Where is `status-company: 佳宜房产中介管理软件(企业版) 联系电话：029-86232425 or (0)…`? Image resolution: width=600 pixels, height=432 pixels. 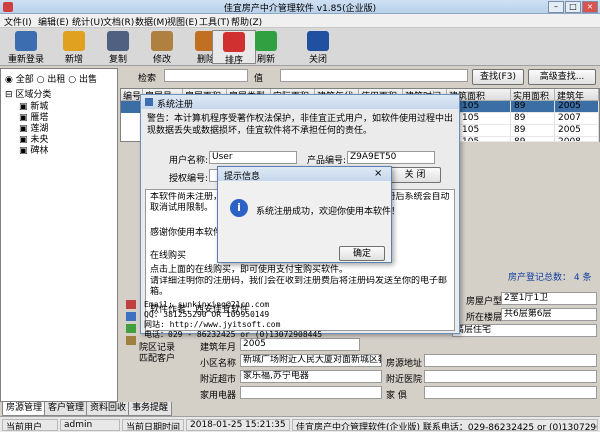 status-company: 佳宜房产中介管理软件(企业版) 联系电话：029-86232425 or (0)… is located at coordinates (445, 425).